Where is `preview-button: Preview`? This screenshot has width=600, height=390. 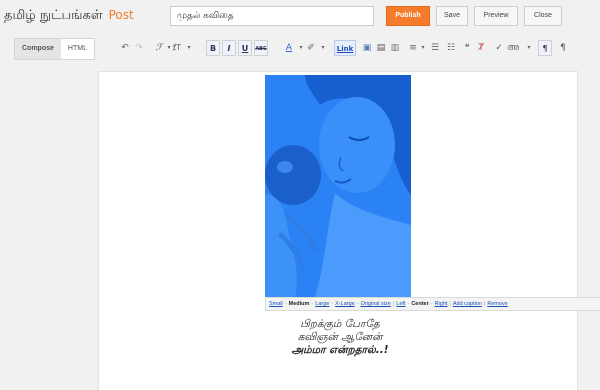 preview-button: Preview is located at coordinates (496, 16).